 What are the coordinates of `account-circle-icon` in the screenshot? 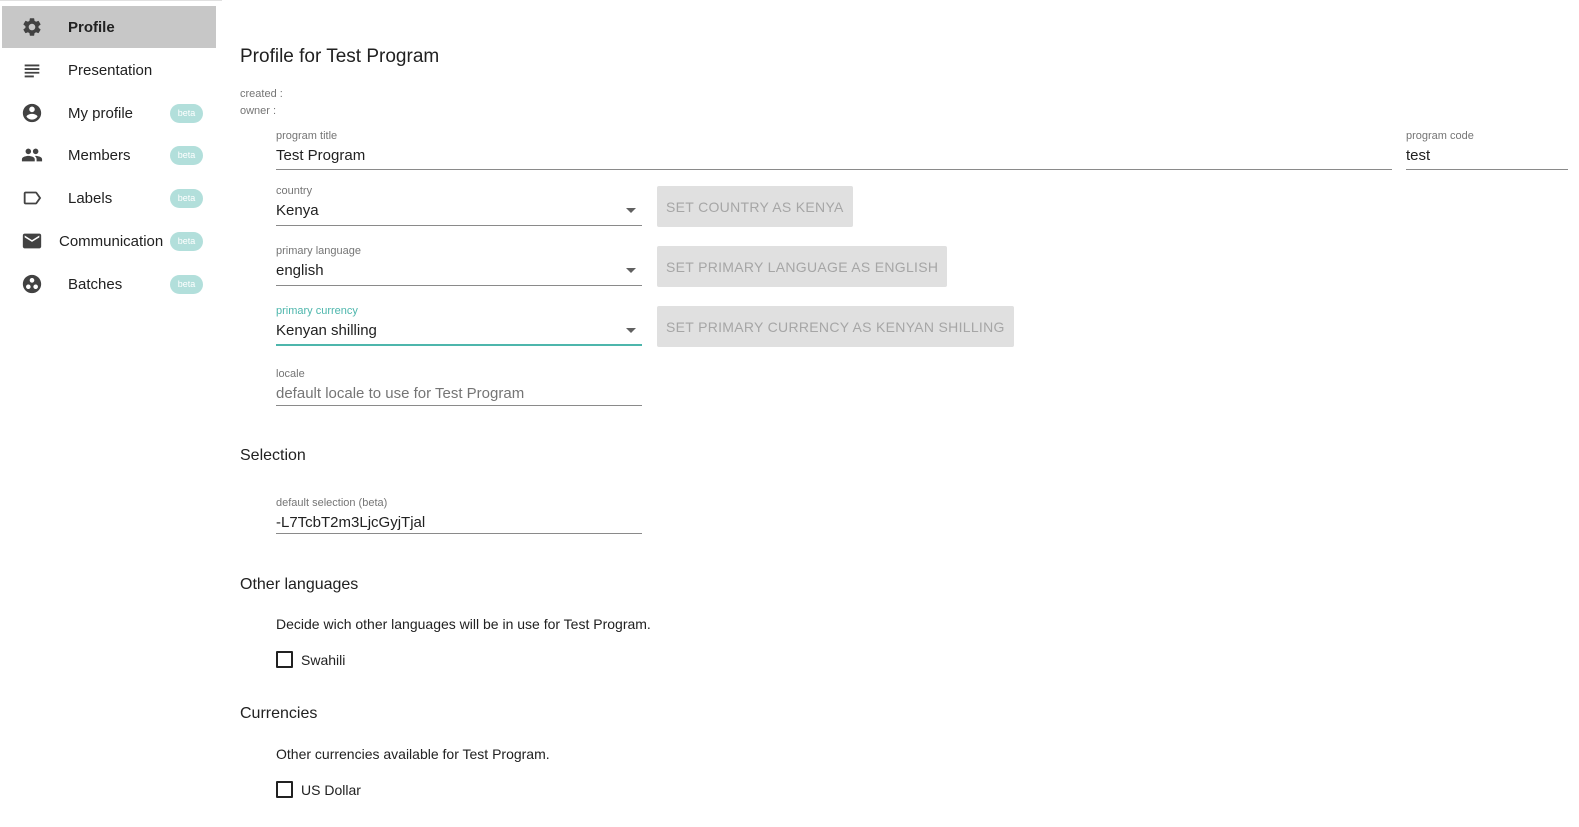 It's located at (32, 113).